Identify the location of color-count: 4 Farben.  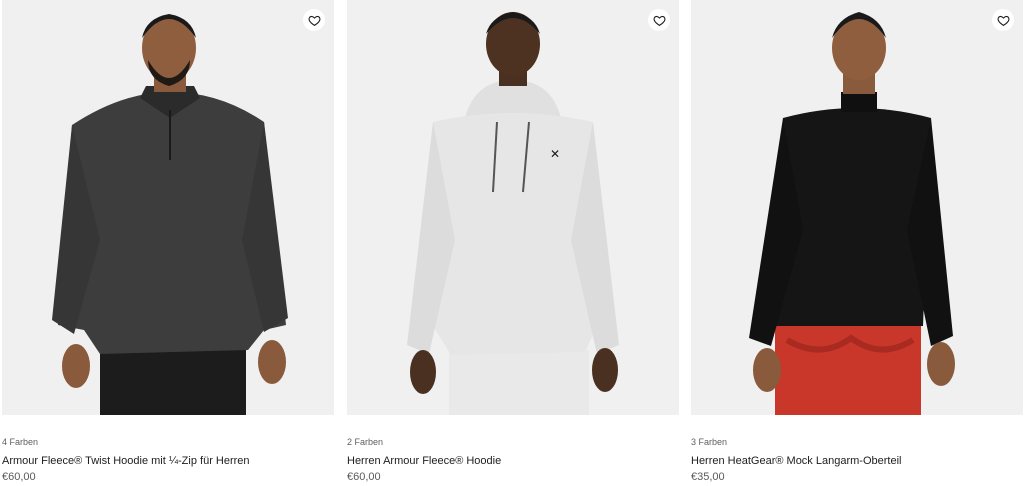
(20, 442).